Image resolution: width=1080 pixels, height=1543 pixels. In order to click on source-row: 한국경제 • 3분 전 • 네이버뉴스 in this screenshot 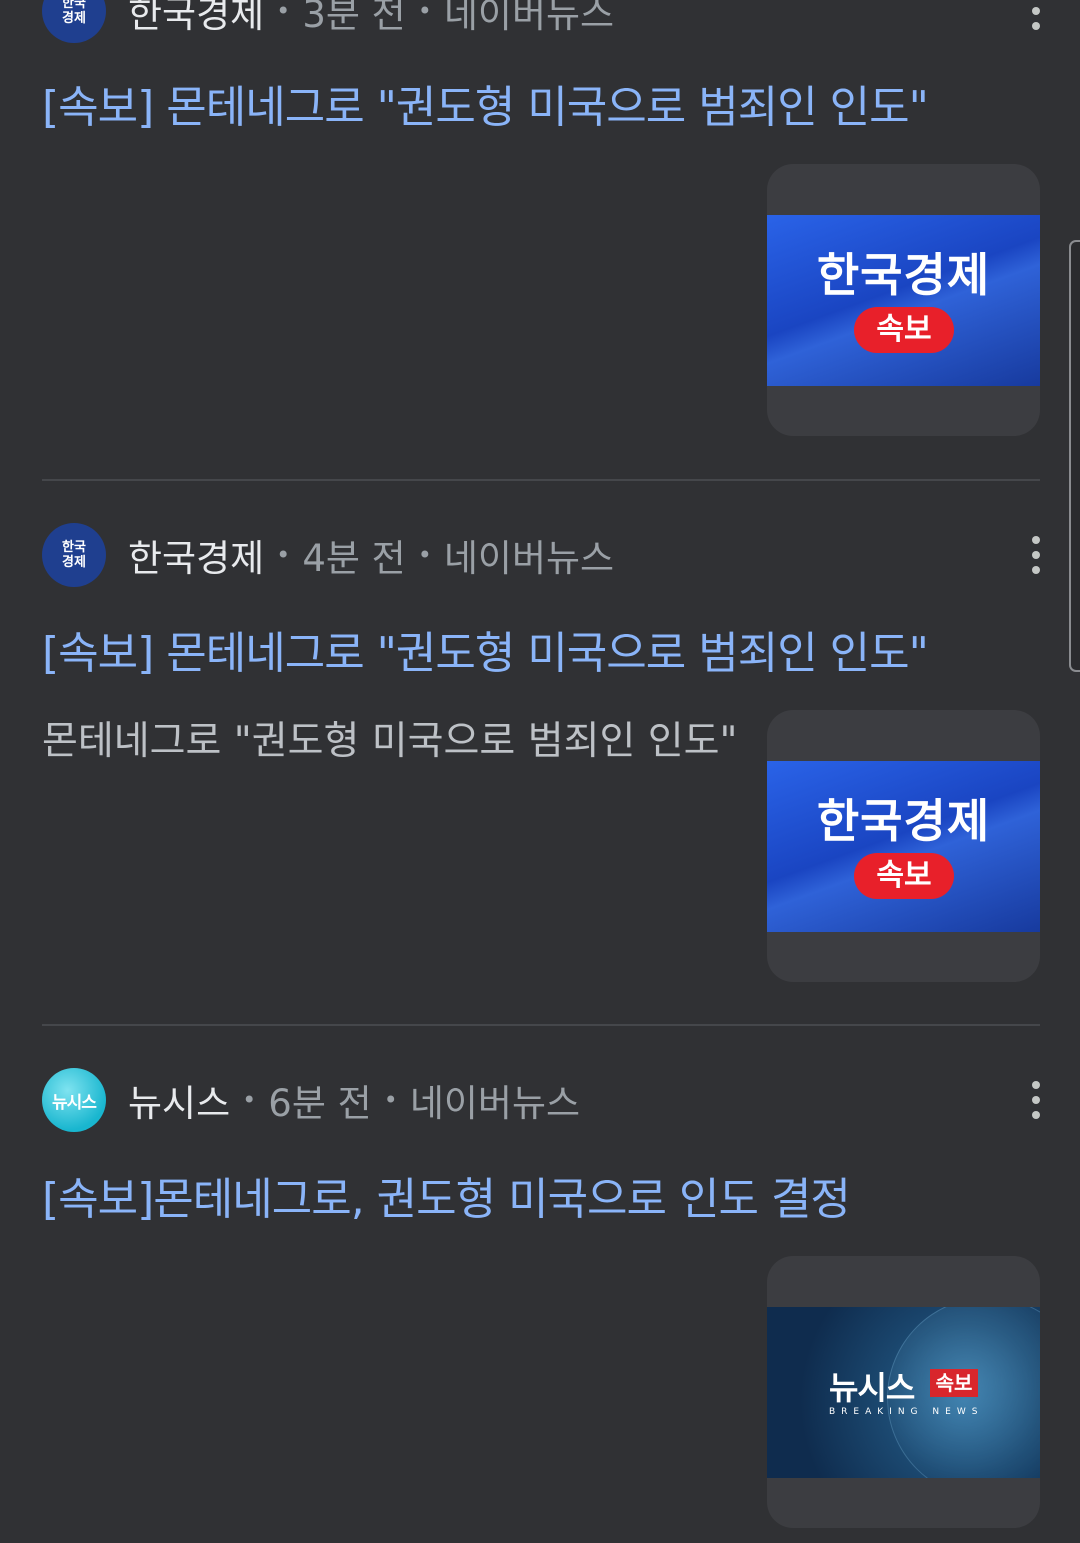, I will do `click(371, 21)`.